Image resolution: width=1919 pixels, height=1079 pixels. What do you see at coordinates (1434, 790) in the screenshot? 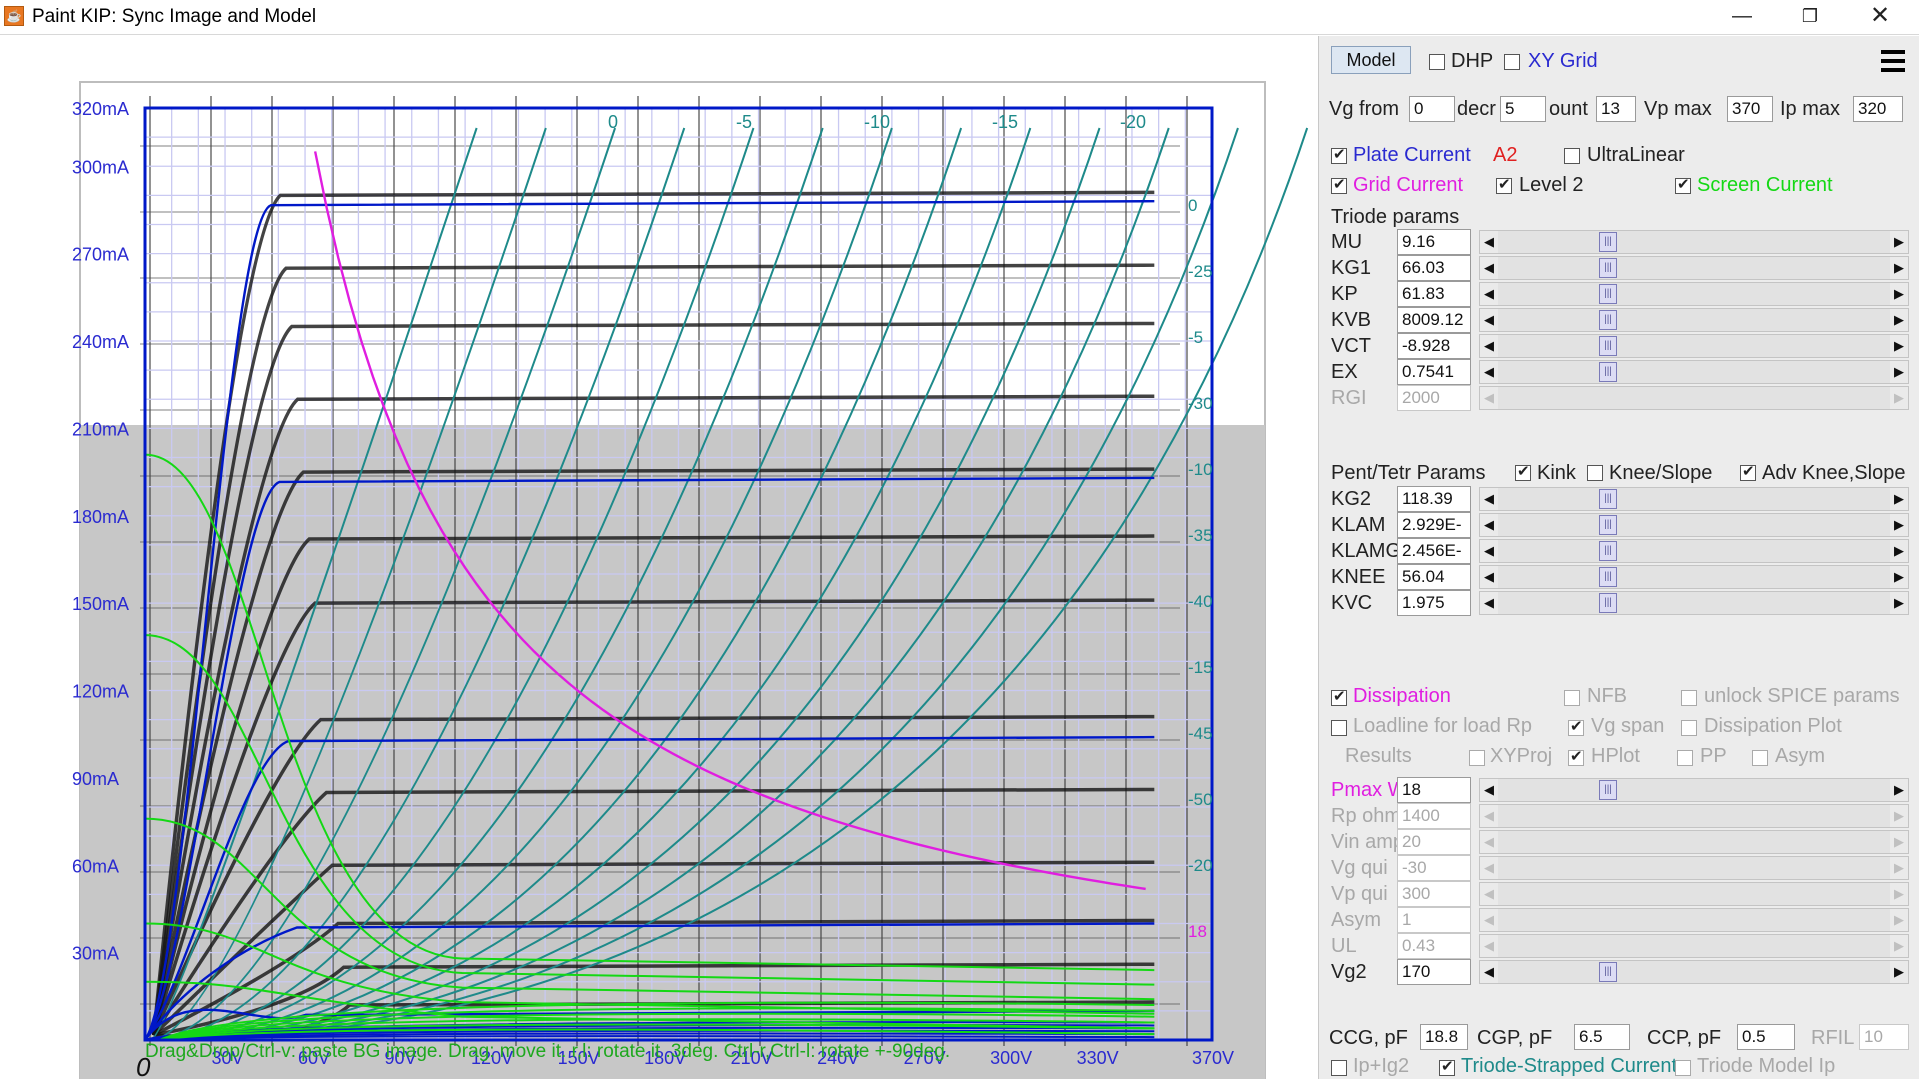
I see `param-input: 18` at bounding box center [1434, 790].